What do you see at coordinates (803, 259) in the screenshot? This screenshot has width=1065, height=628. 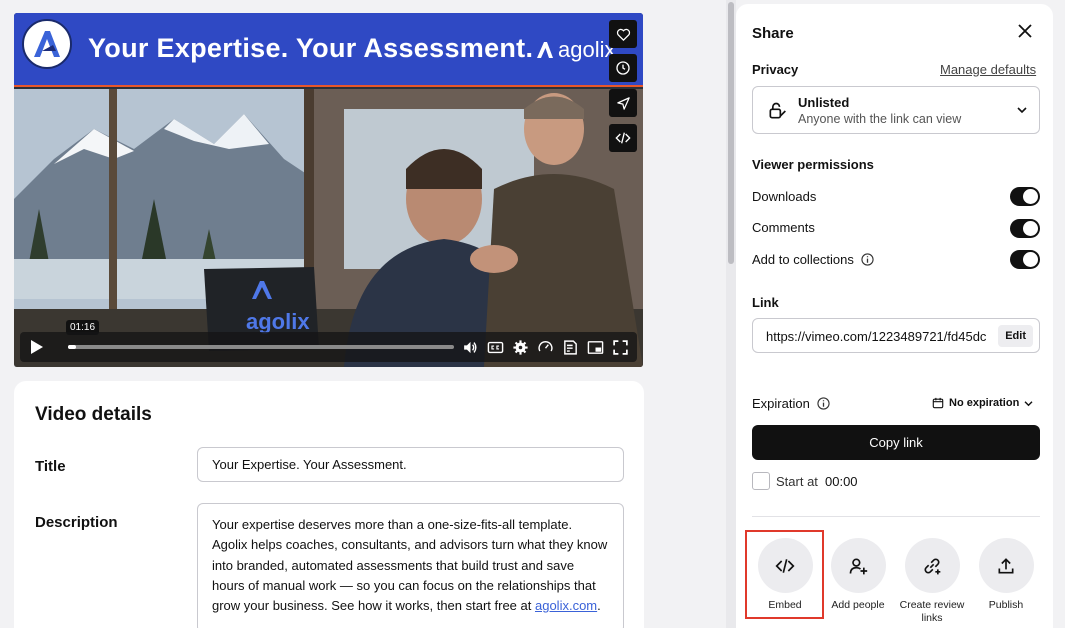 I see `permission-collections-label: Add to collections` at bounding box center [803, 259].